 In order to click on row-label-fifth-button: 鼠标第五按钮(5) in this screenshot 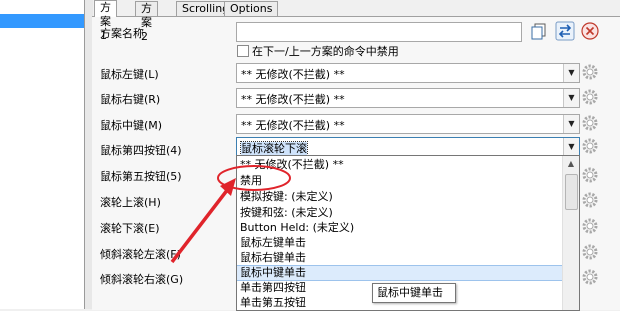, I will do `click(141, 176)`.